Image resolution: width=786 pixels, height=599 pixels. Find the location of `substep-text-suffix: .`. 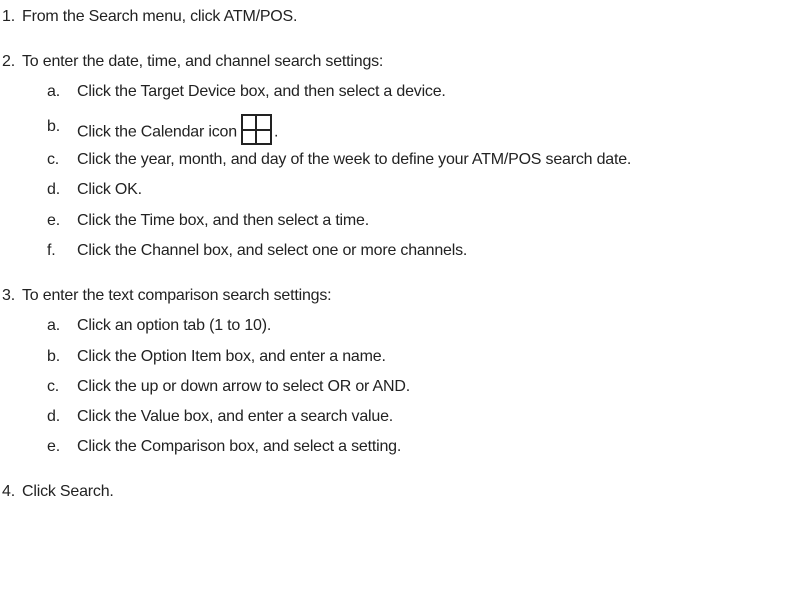

substep-text-suffix: . is located at coordinates (276, 132).